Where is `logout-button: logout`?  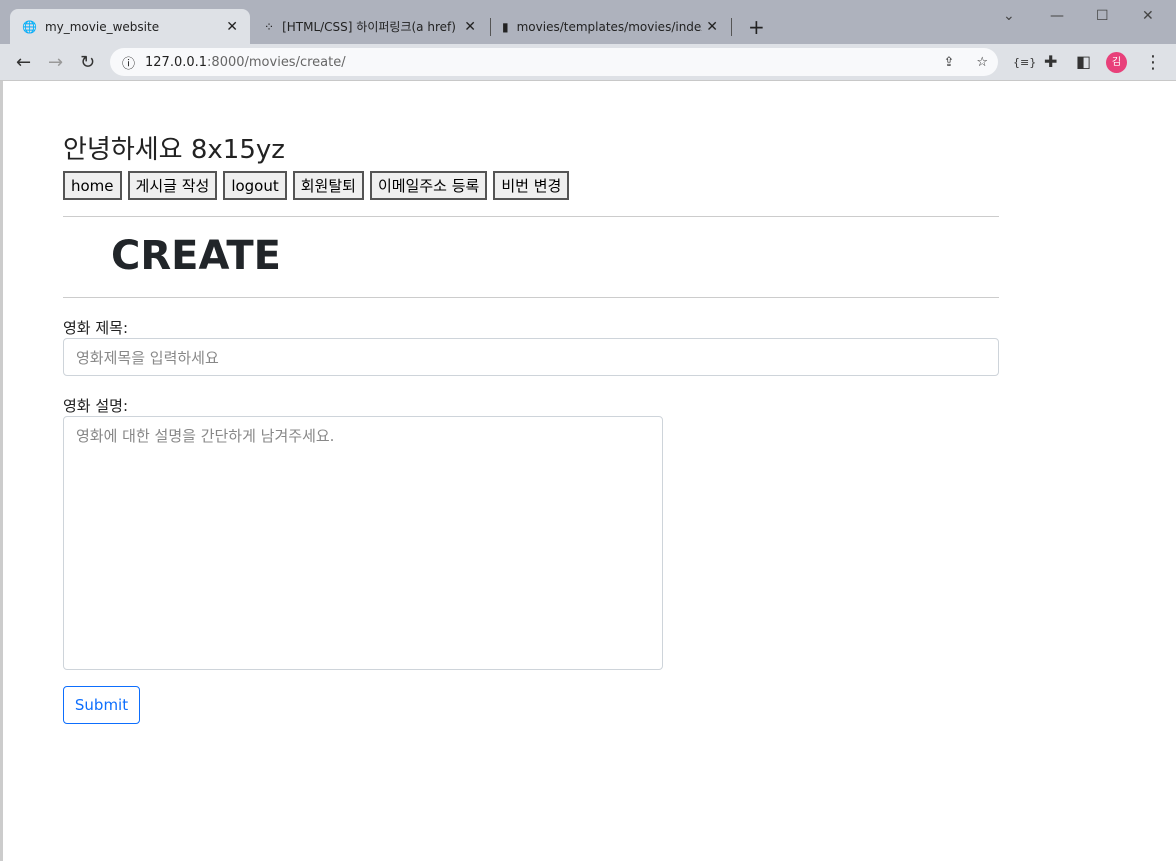
logout-button: logout is located at coordinates (255, 185).